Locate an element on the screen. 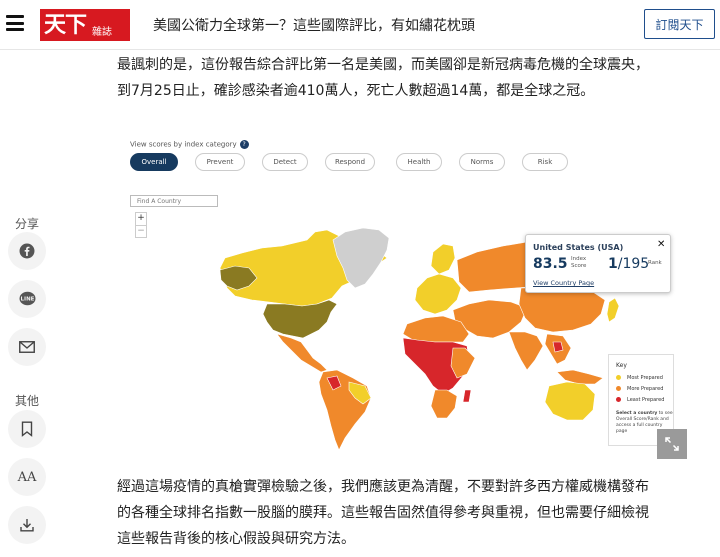  paragraph-line: 的各種全球排名指數一股腦的膜拜。這些報告固然值得參考與重視，但也需要仔細檢視 is located at coordinates (383, 513).